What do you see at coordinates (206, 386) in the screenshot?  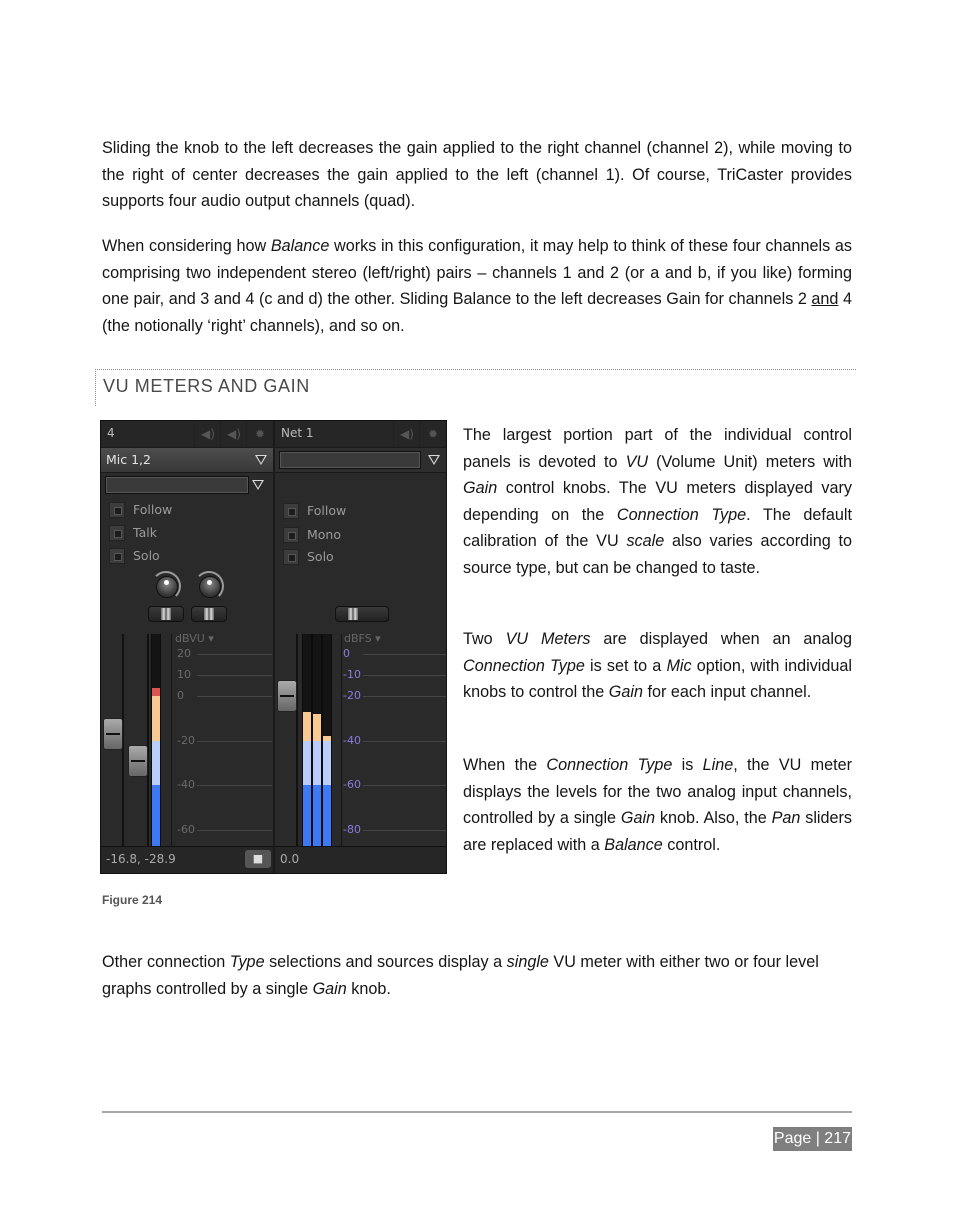 I see `section-heading: VU METERS AND GAIN` at bounding box center [206, 386].